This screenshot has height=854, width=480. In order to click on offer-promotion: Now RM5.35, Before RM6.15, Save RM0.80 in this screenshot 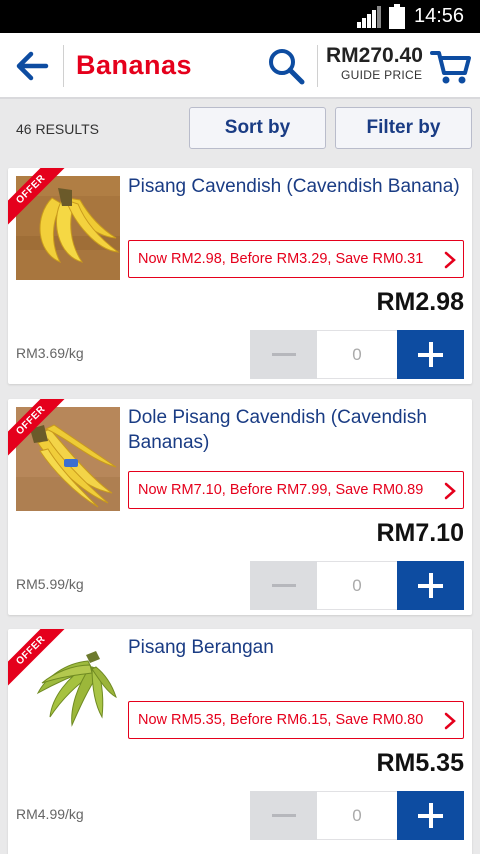, I will do `click(296, 720)`.